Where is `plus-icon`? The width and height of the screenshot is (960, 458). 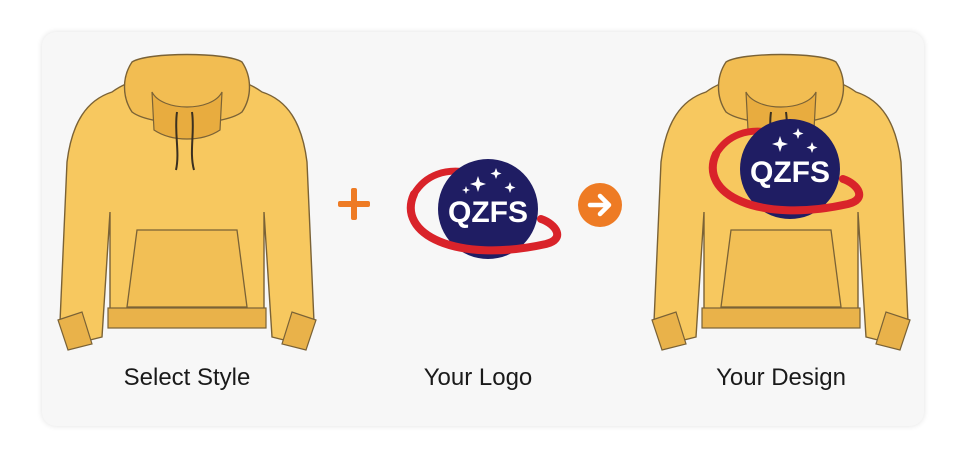
plus-icon is located at coordinates (354, 204).